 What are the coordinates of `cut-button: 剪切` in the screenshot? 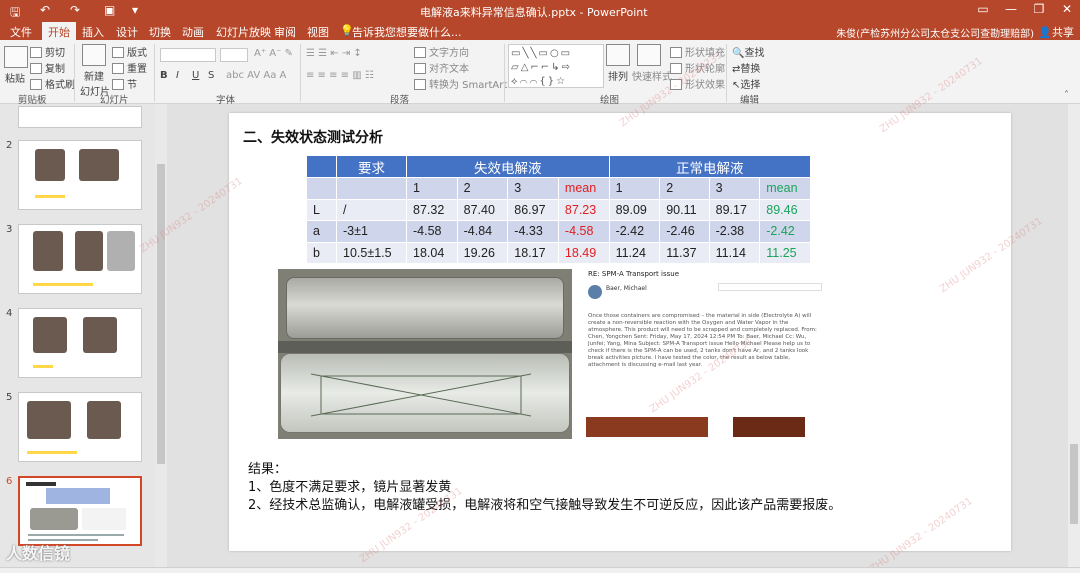 It's located at (47, 51).